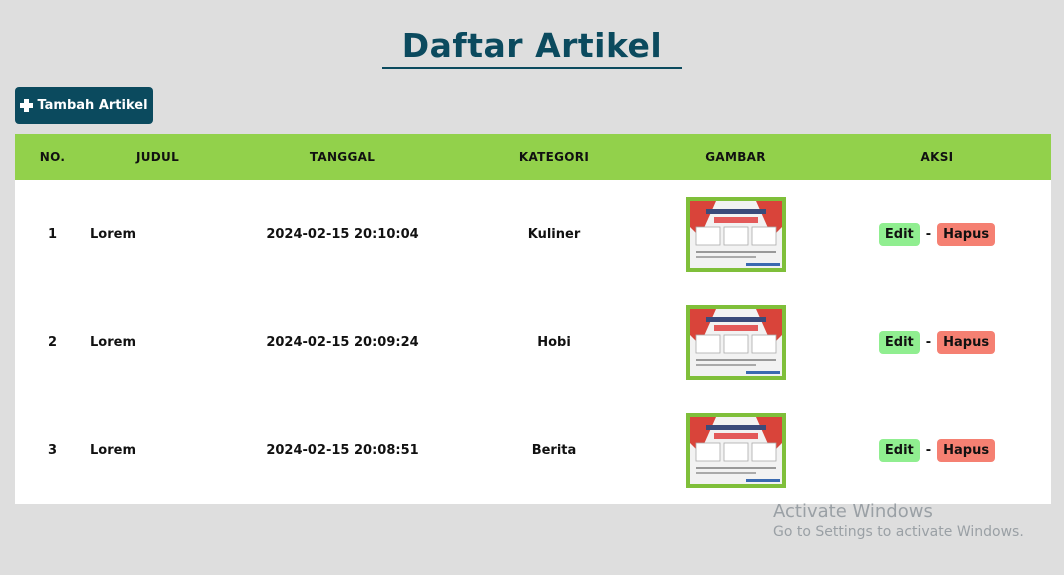 The height and width of the screenshot is (575, 1064). I want to click on cell-kategori: Kuliner, so click(554, 234).